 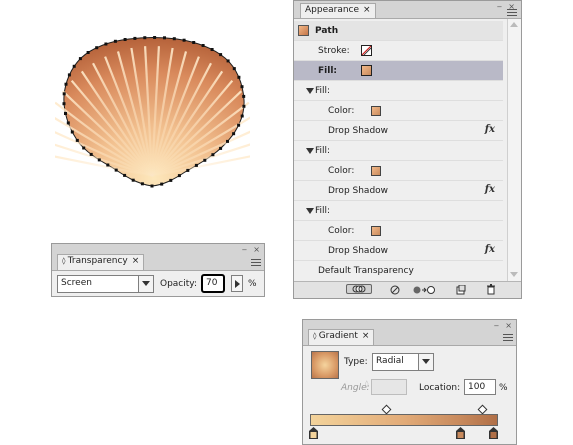 I want to click on opacity-input: 70, so click(x=213, y=283).